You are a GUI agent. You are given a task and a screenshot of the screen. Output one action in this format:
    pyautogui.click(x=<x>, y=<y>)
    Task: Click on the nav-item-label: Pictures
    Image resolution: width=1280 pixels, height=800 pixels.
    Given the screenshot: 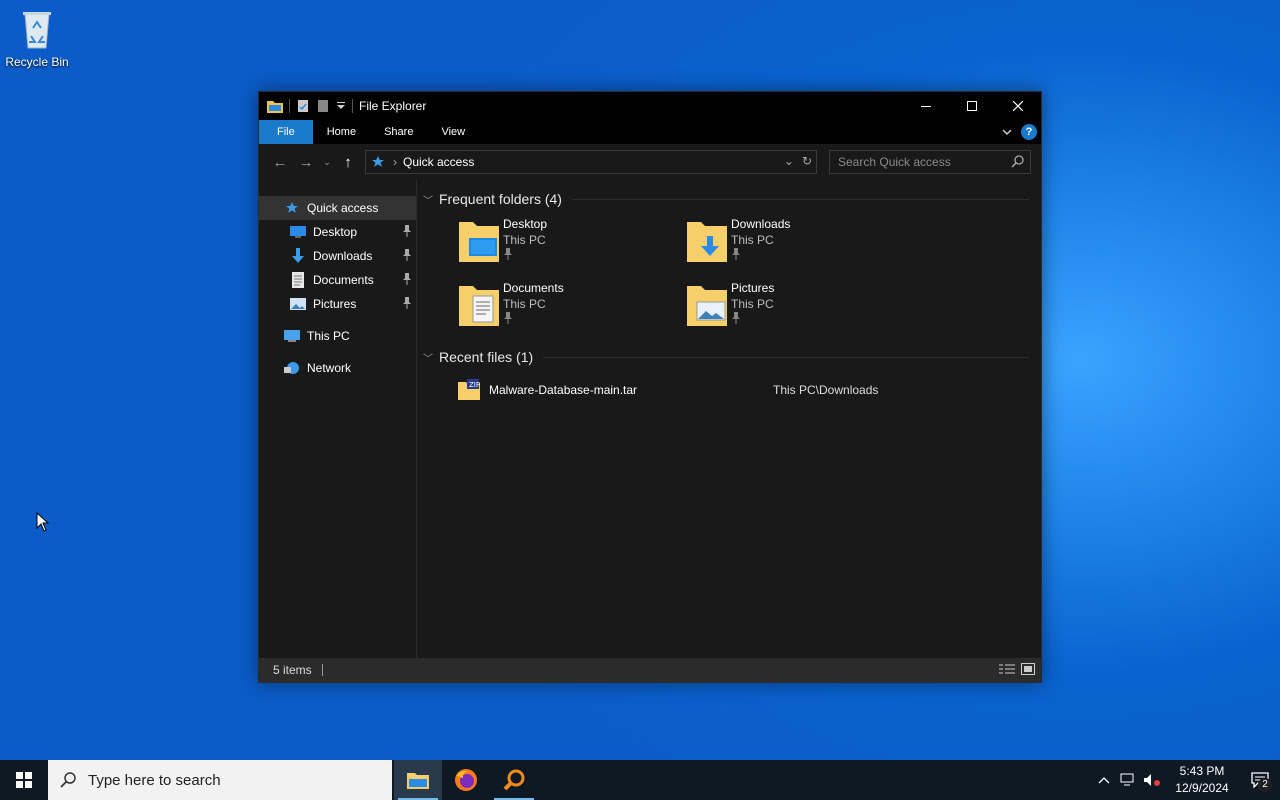 What is the action you would take?
    pyautogui.click(x=335, y=304)
    